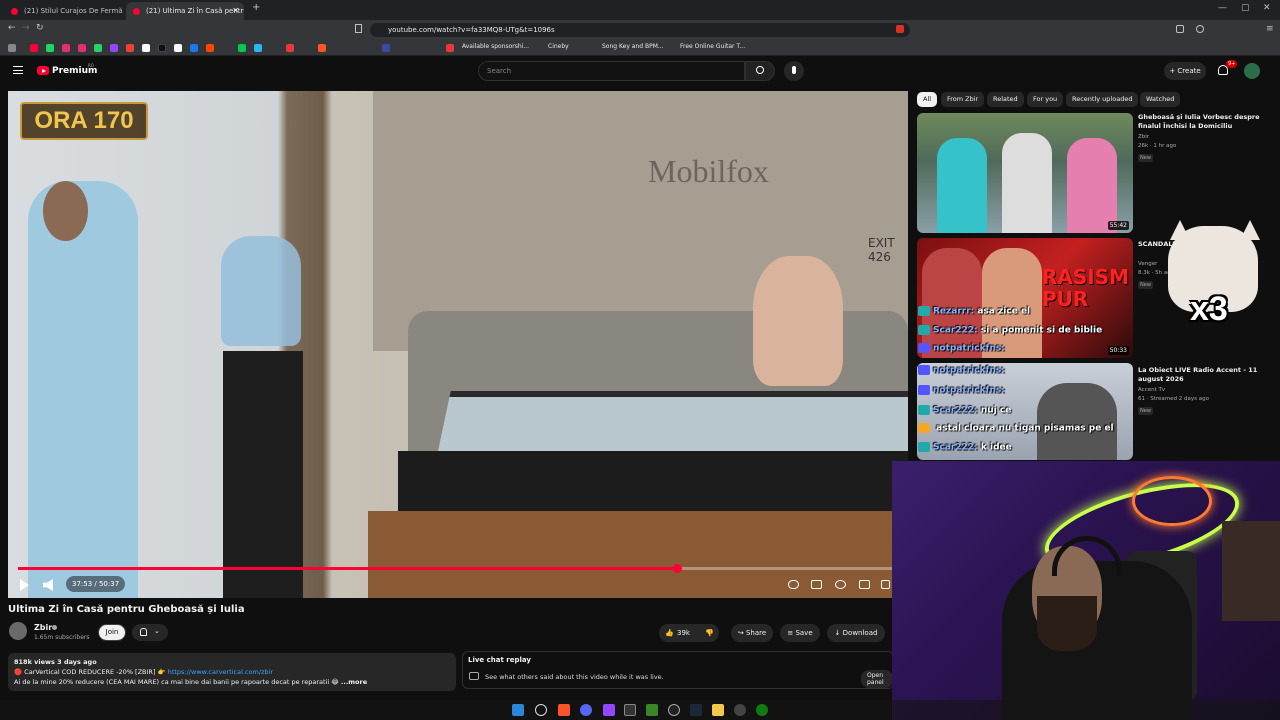 The image size is (1280, 720). I want to click on search-button, so click(760, 71).